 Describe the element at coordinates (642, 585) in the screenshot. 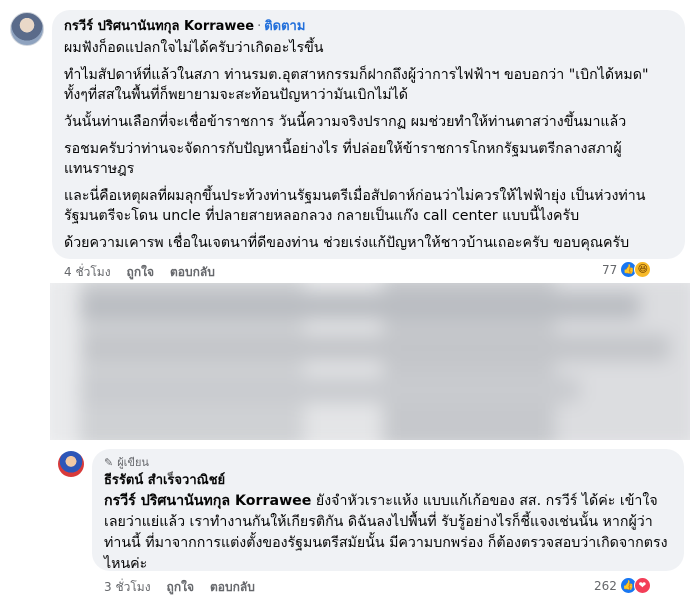

I see `love-reaction-icon: ❤` at that location.